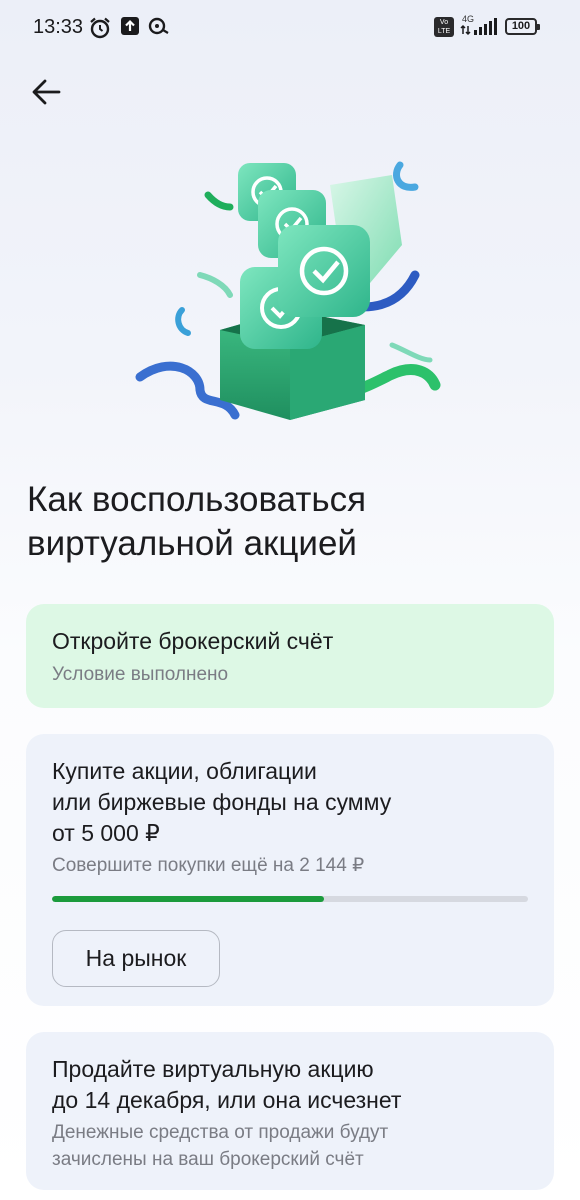  I want to click on purchase-progress-bar, so click(290, 899).